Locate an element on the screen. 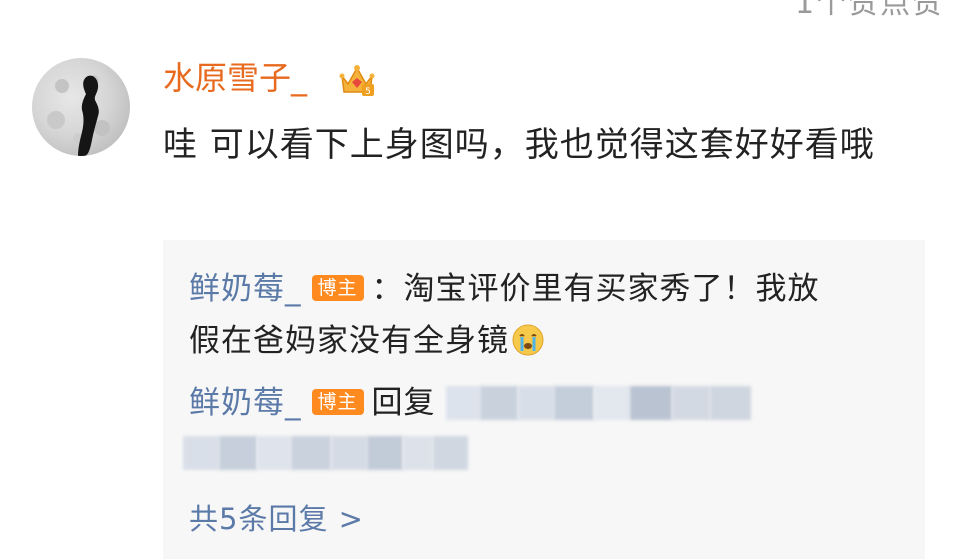 Image resolution: width=957 pixels, height=559 pixels. svg-text: 5 is located at coordinates (368, 92).